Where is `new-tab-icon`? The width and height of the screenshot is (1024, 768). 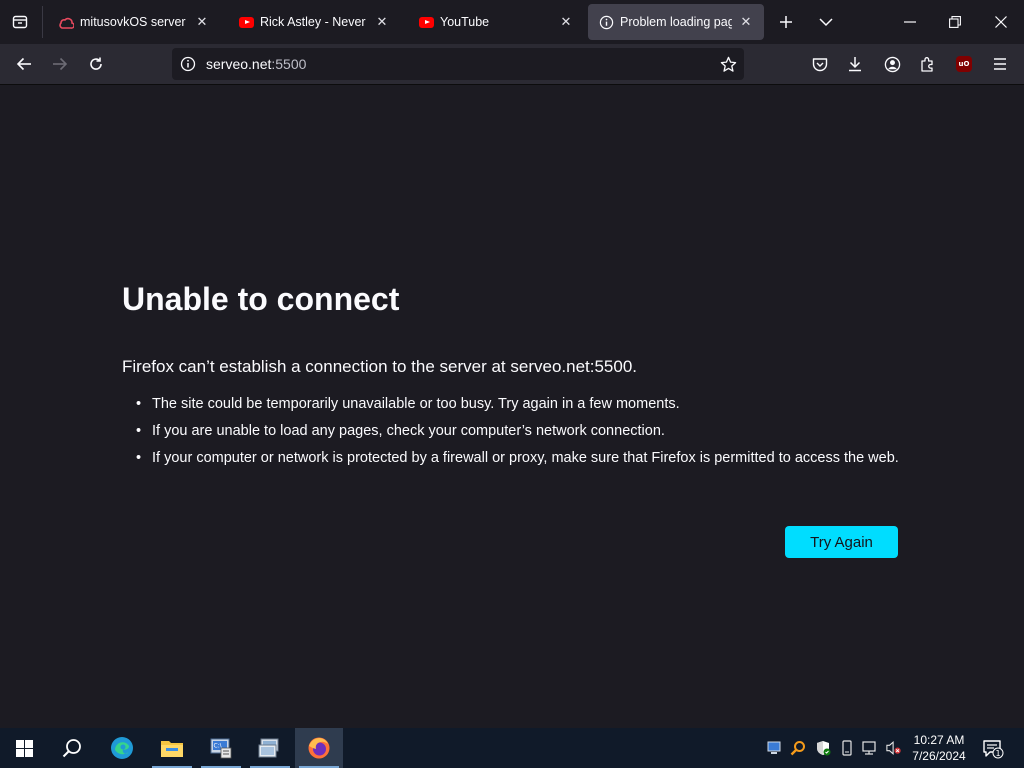 new-tab-icon is located at coordinates (786, 22).